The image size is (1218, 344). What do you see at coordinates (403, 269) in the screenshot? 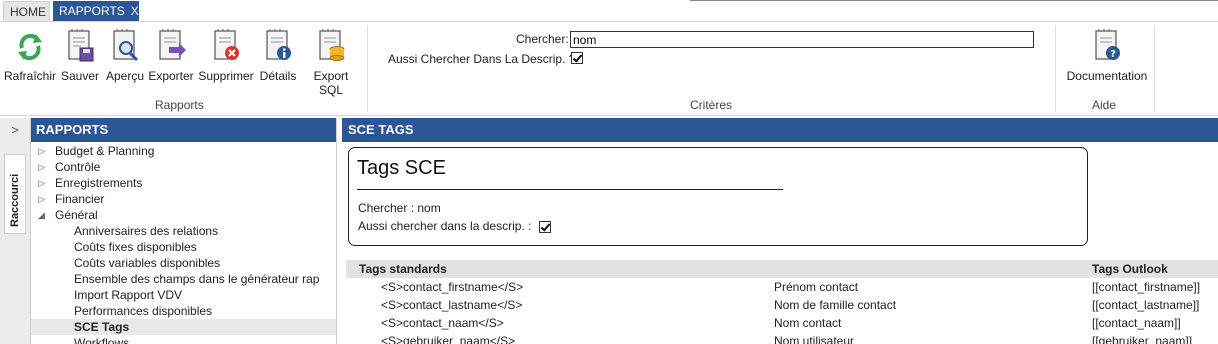
I see `column-header-standard: Tags standards` at bounding box center [403, 269].